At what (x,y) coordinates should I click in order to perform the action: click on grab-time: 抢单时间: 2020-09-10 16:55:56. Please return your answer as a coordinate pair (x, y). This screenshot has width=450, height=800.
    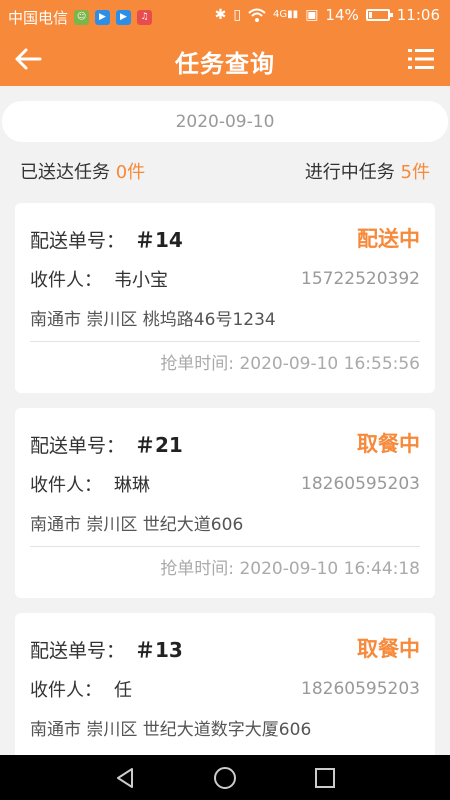
    Looking at the image, I should click on (290, 364).